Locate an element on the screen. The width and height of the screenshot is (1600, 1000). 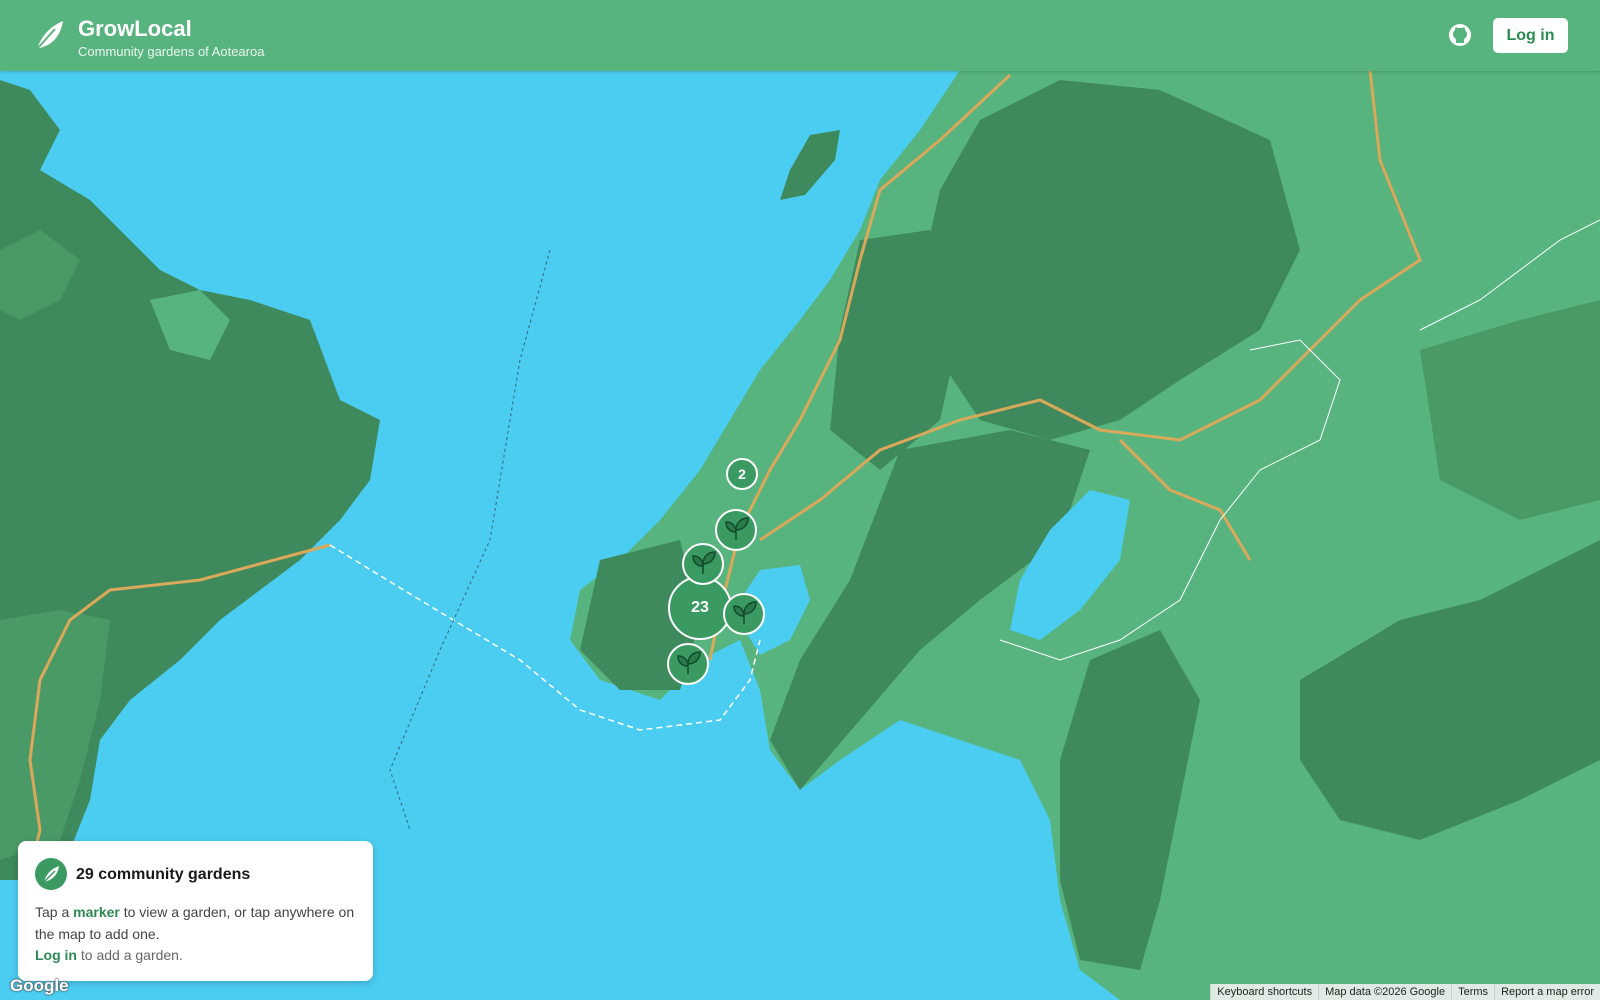
login-suffix: to add a garden. is located at coordinates (131, 955).